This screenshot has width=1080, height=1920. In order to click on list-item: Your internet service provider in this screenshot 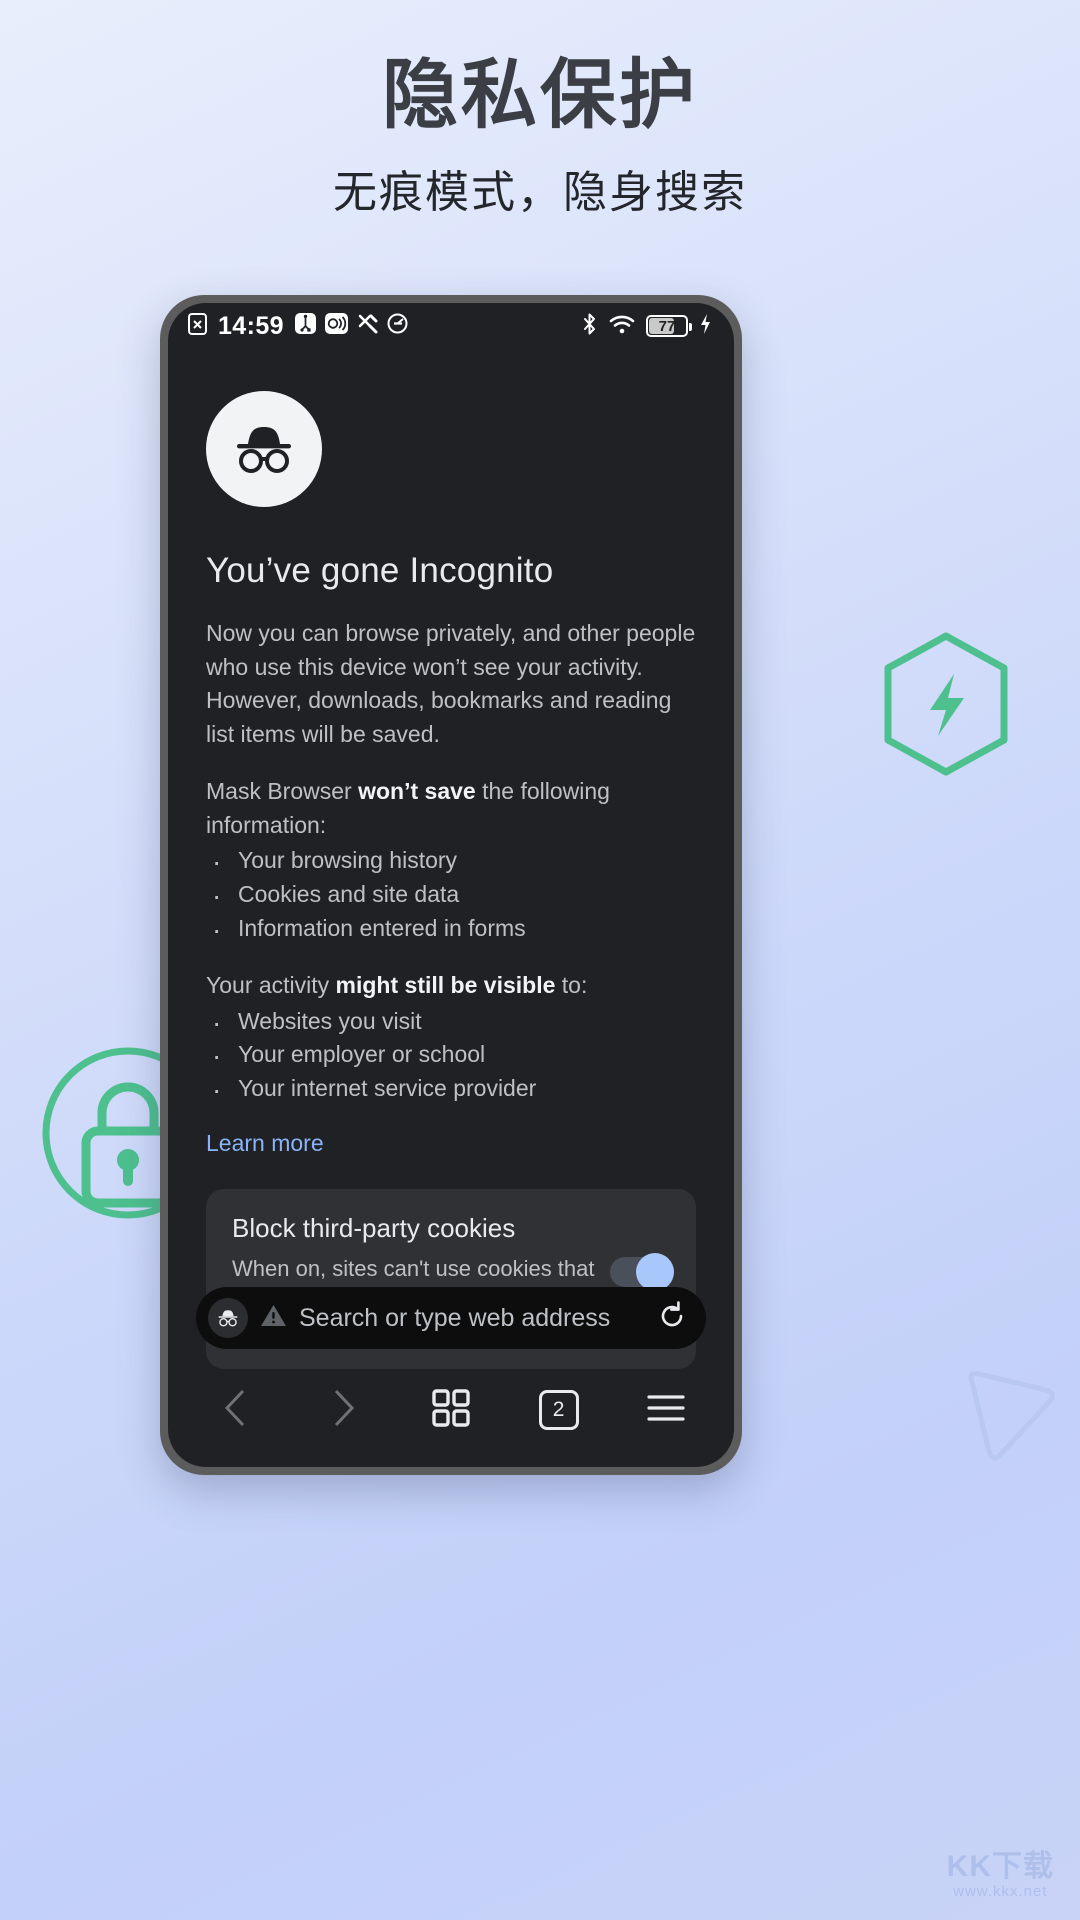, I will do `click(451, 1090)`.